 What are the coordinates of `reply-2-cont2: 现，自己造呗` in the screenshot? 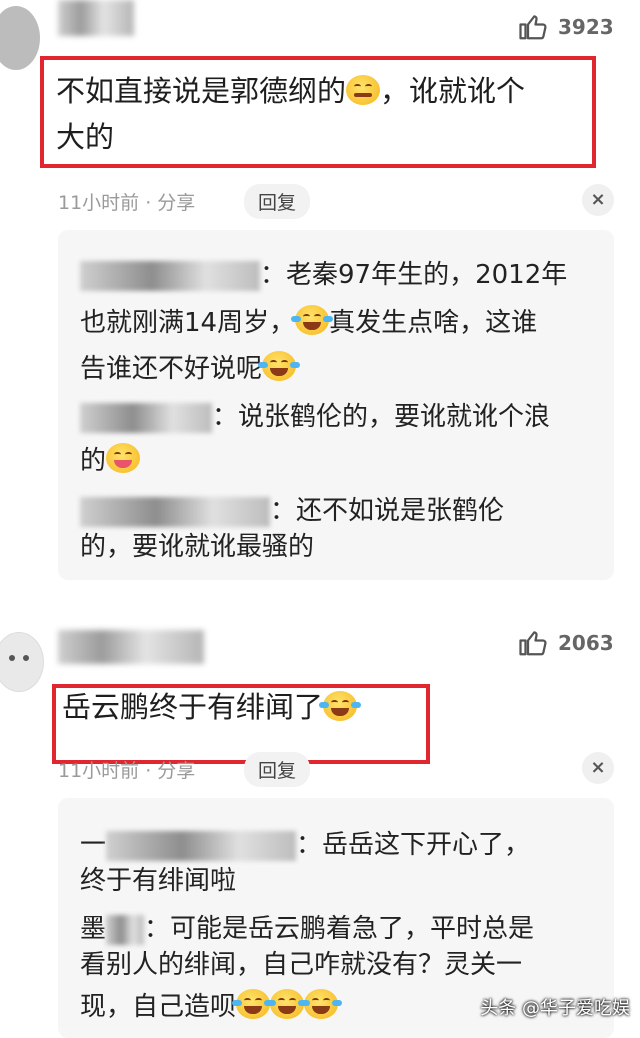 It's located at (211, 1007).